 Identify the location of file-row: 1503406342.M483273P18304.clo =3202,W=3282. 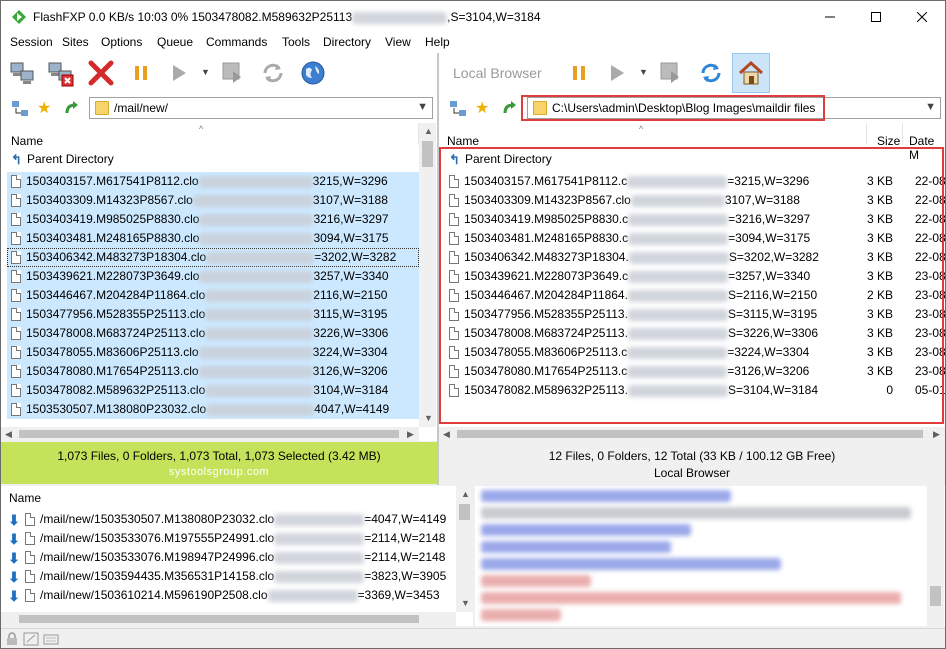
(213, 257).